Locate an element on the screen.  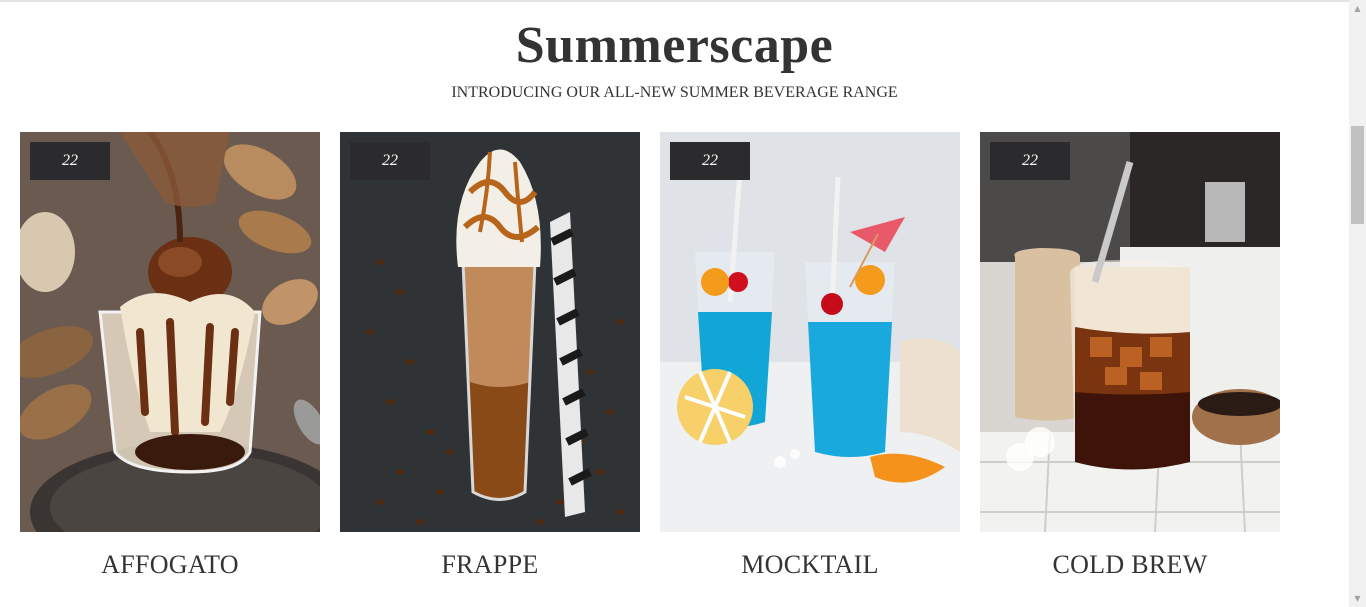
product-name: COLD BREW is located at coordinates (1130, 565).